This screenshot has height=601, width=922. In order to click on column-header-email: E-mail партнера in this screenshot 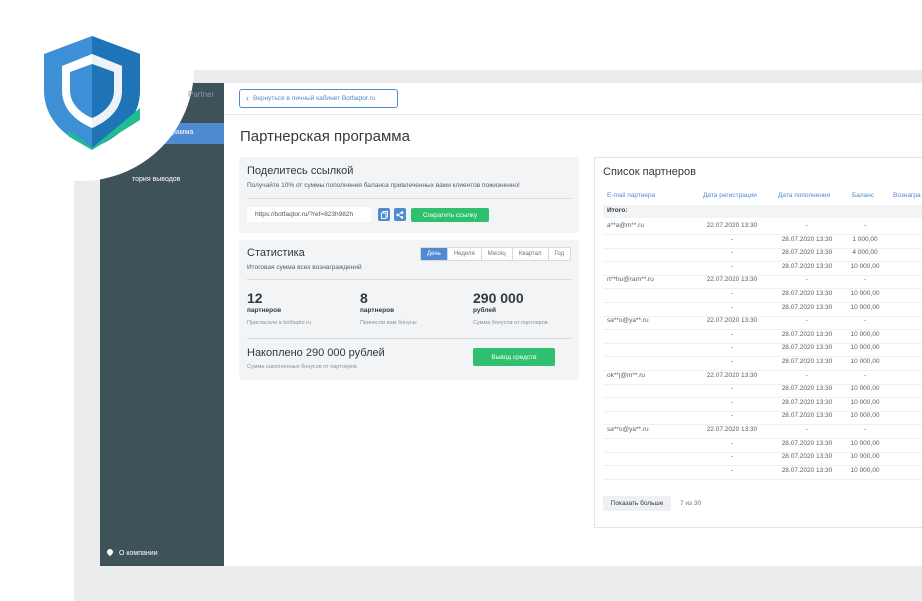, I will do `click(631, 195)`.